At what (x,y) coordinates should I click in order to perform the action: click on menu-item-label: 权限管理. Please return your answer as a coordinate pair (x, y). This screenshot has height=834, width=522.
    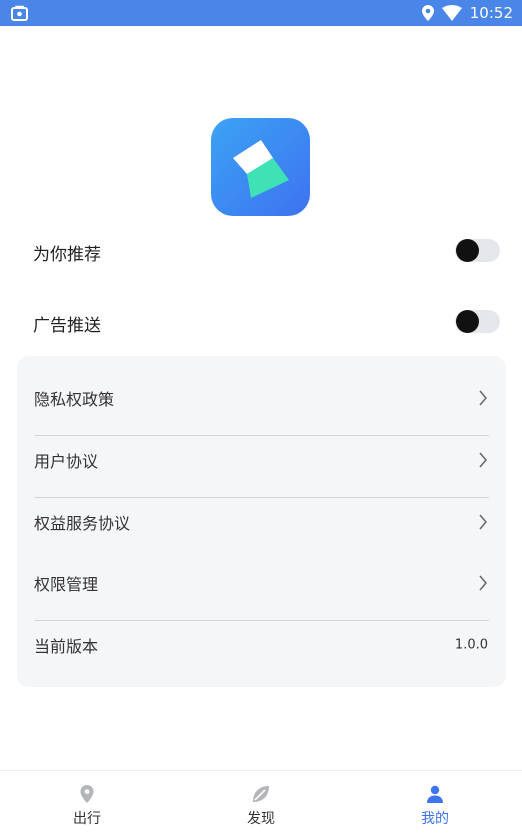
    Looking at the image, I should click on (66, 584).